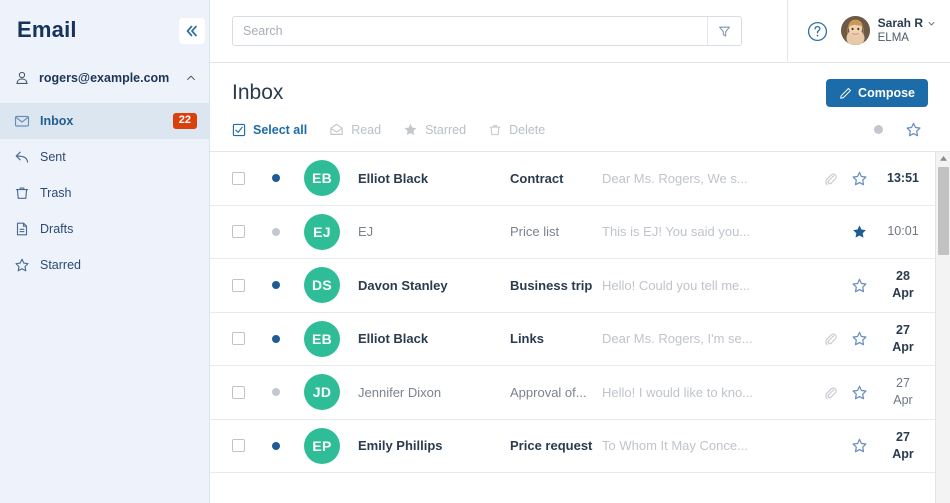 The height and width of the screenshot is (503, 950). I want to click on mark-read-action: Read, so click(355, 129).